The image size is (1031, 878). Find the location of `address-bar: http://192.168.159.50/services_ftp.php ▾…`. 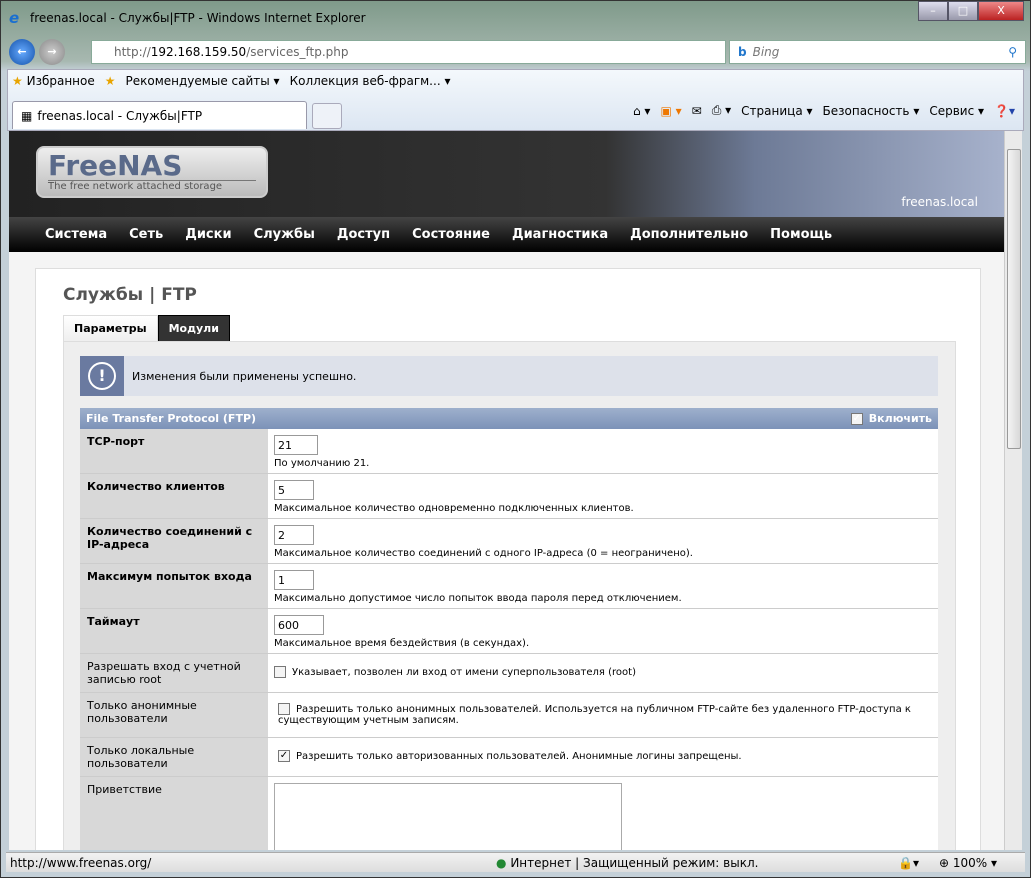

address-bar: http://192.168.159.50/services_ftp.php ▾… is located at coordinates (456, 52).